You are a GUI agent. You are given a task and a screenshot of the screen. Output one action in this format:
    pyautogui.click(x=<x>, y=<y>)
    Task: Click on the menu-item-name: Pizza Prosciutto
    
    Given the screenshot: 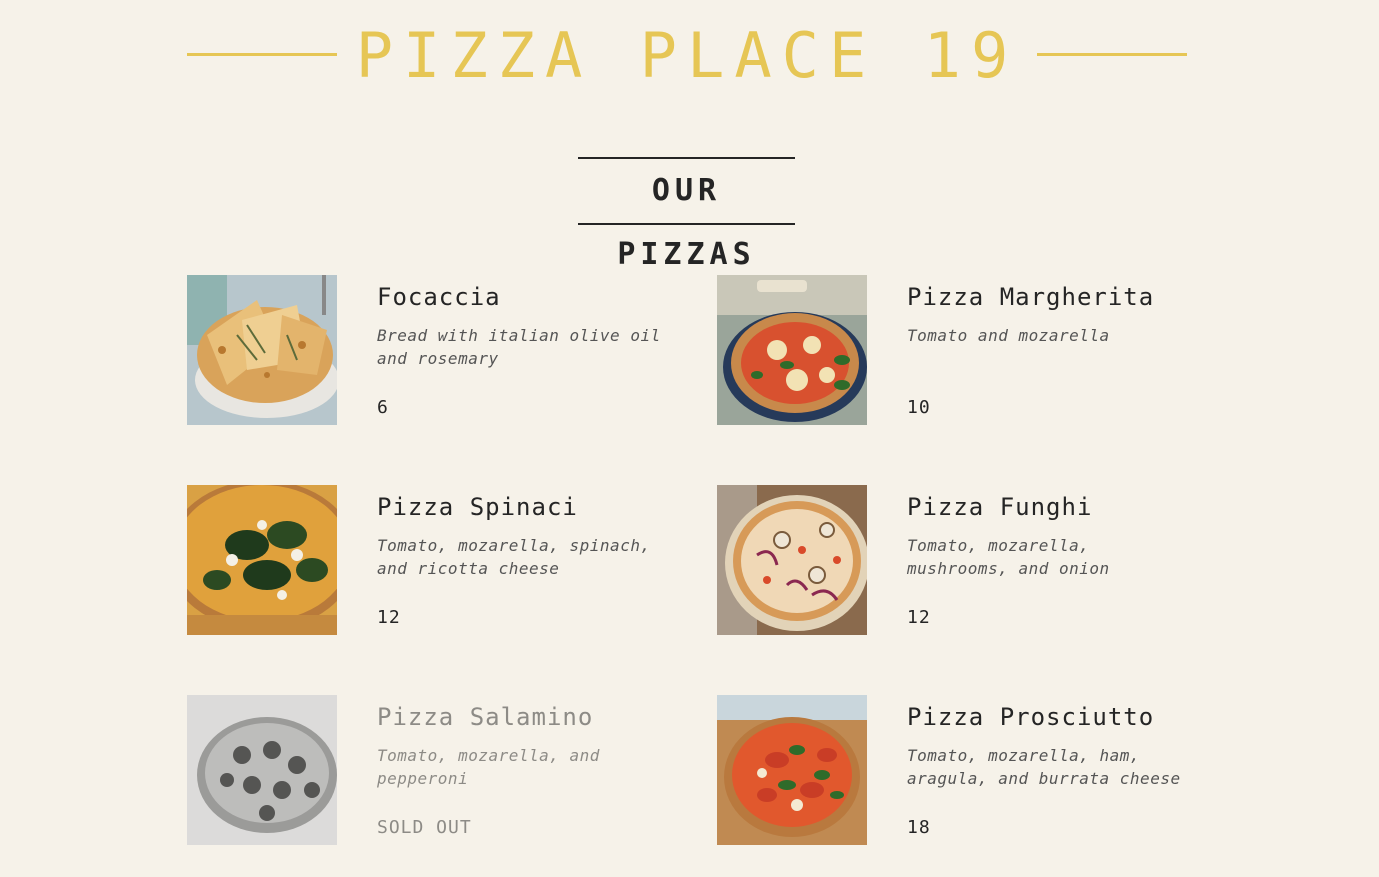 What is the action you would take?
    pyautogui.click(x=1031, y=717)
    